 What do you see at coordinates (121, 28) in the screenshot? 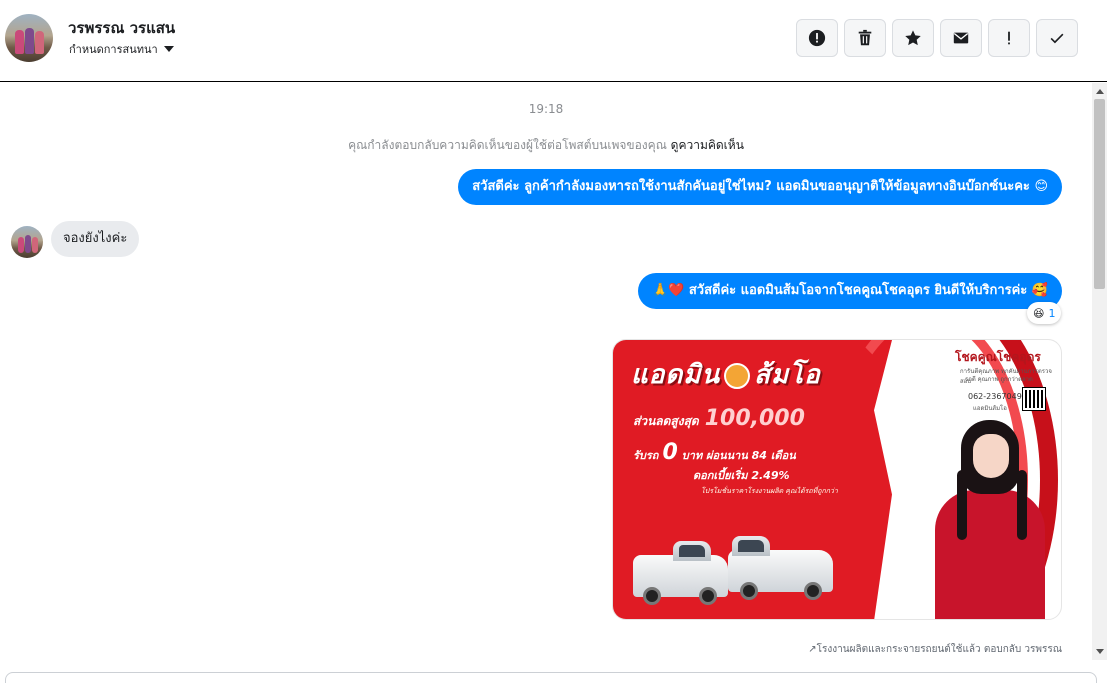
I see `contact-name: วรพรรณ วรแสน` at bounding box center [121, 28].